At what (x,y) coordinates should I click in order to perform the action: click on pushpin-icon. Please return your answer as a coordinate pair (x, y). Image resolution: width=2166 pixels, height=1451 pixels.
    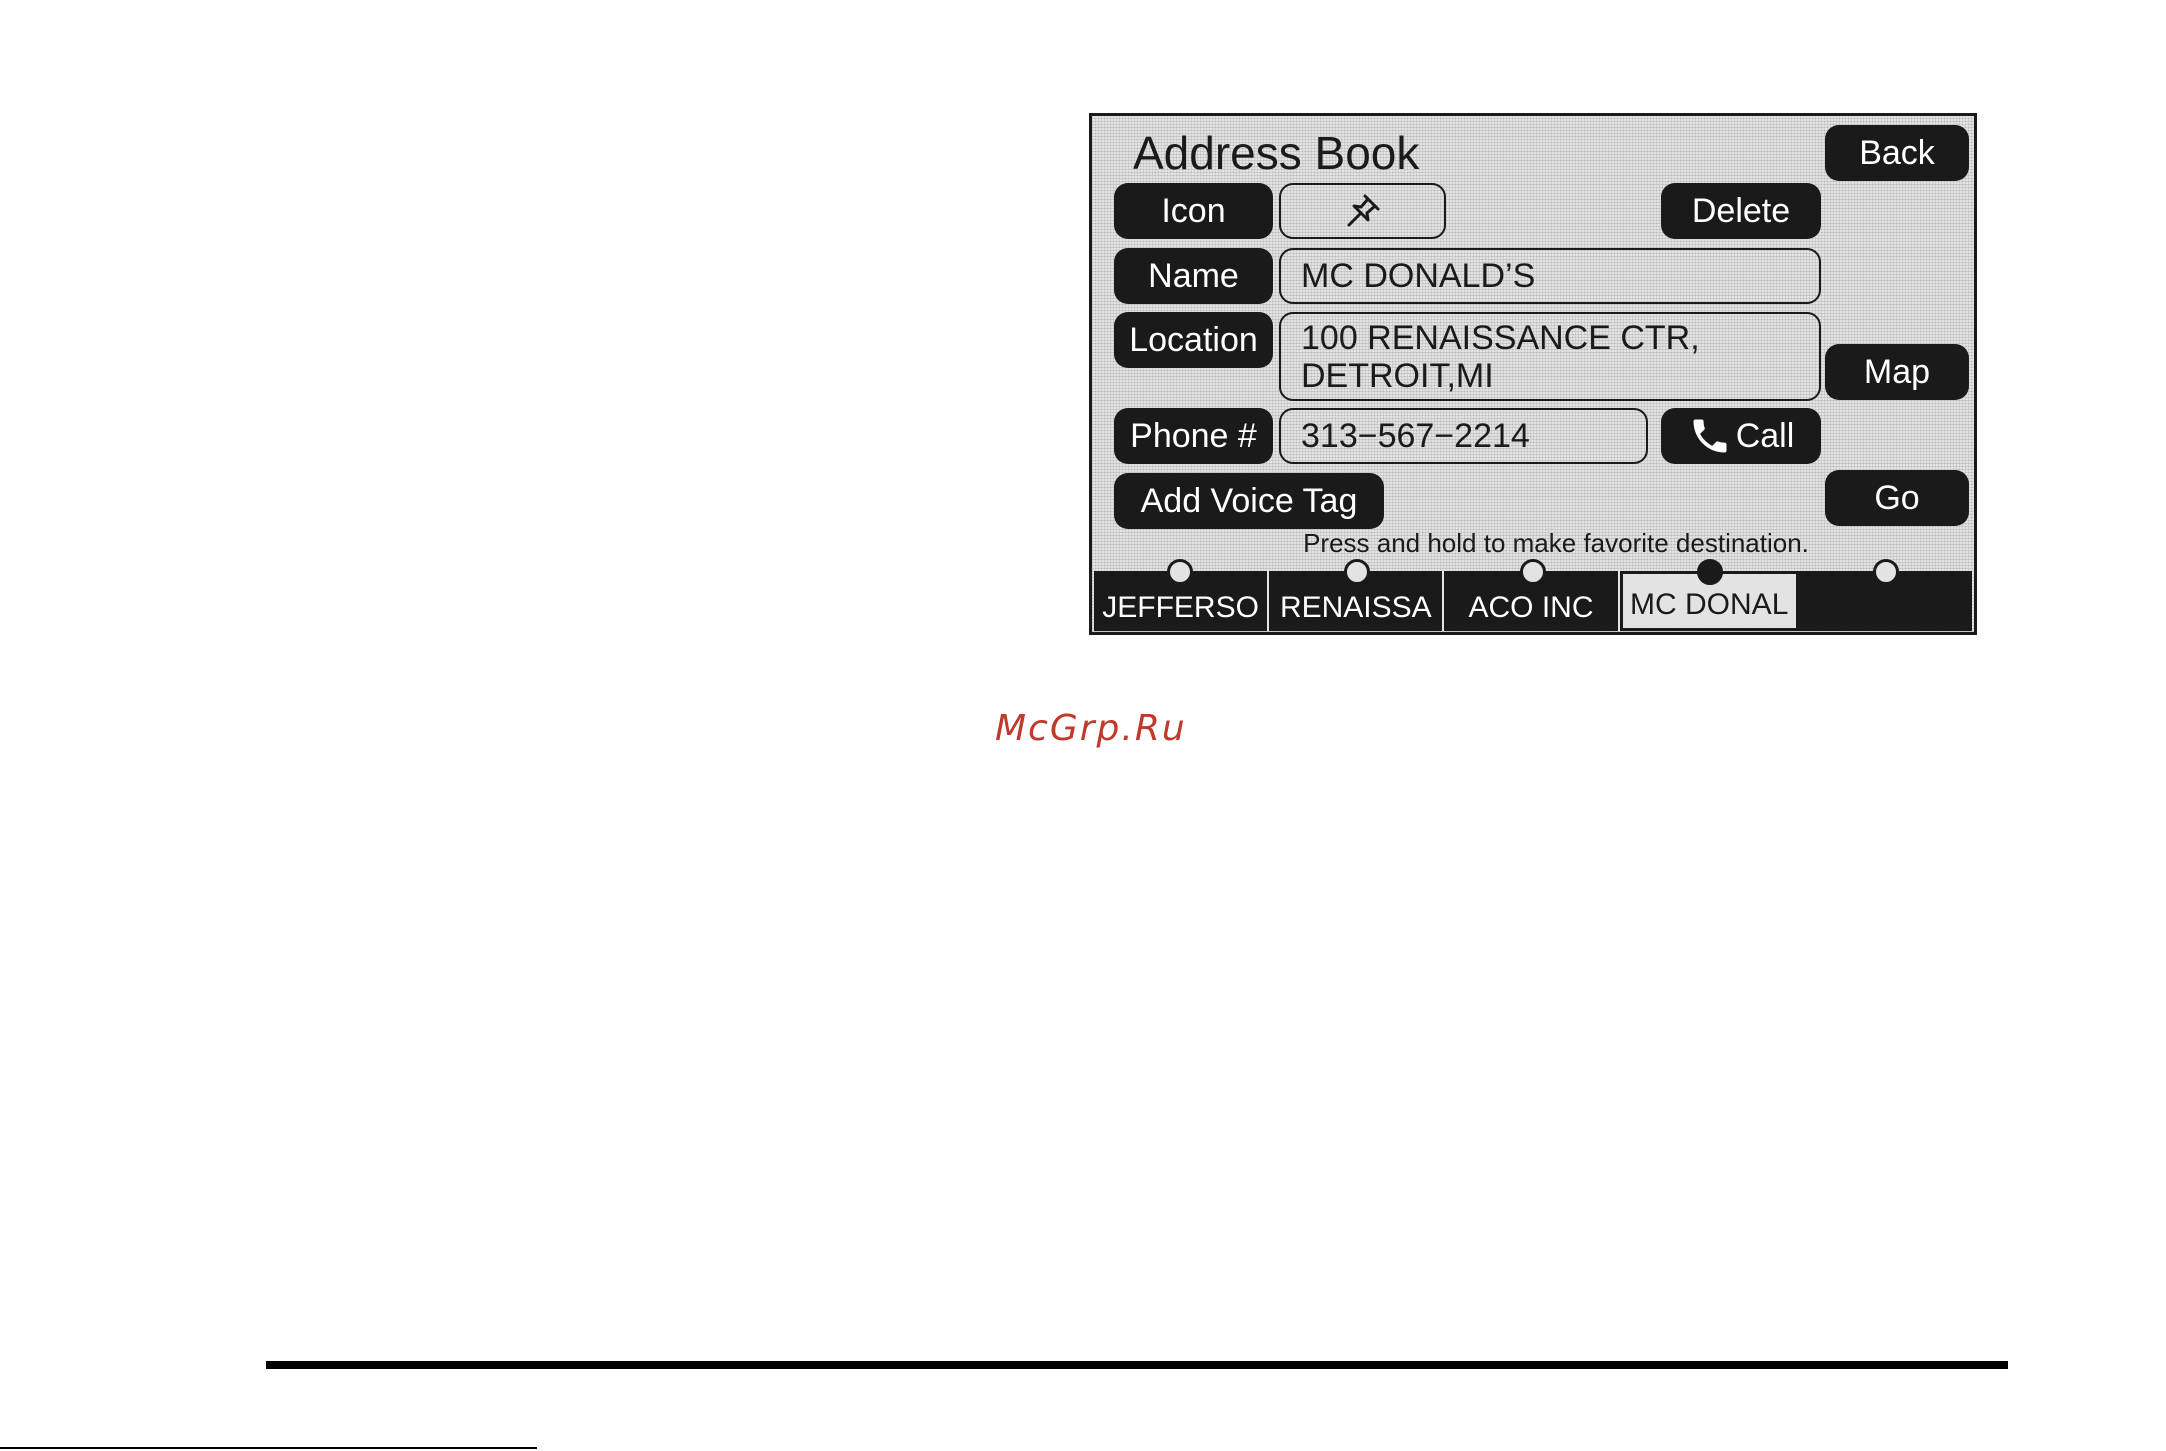
    Looking at the image, I should click on (1363, 210).